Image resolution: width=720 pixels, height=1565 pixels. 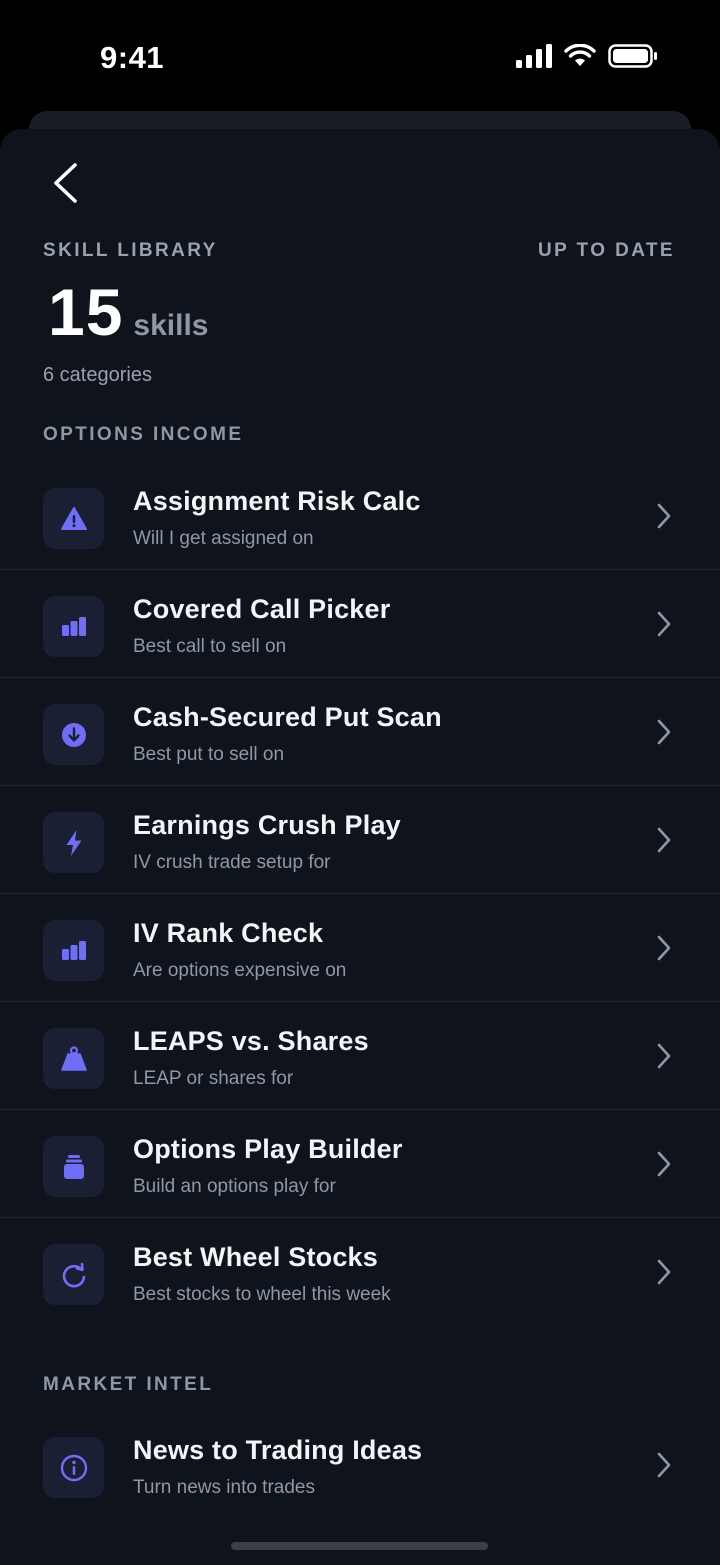 I want to click on section-label-market-intel: MARKET INTEL, so click(x=128, y=1384).